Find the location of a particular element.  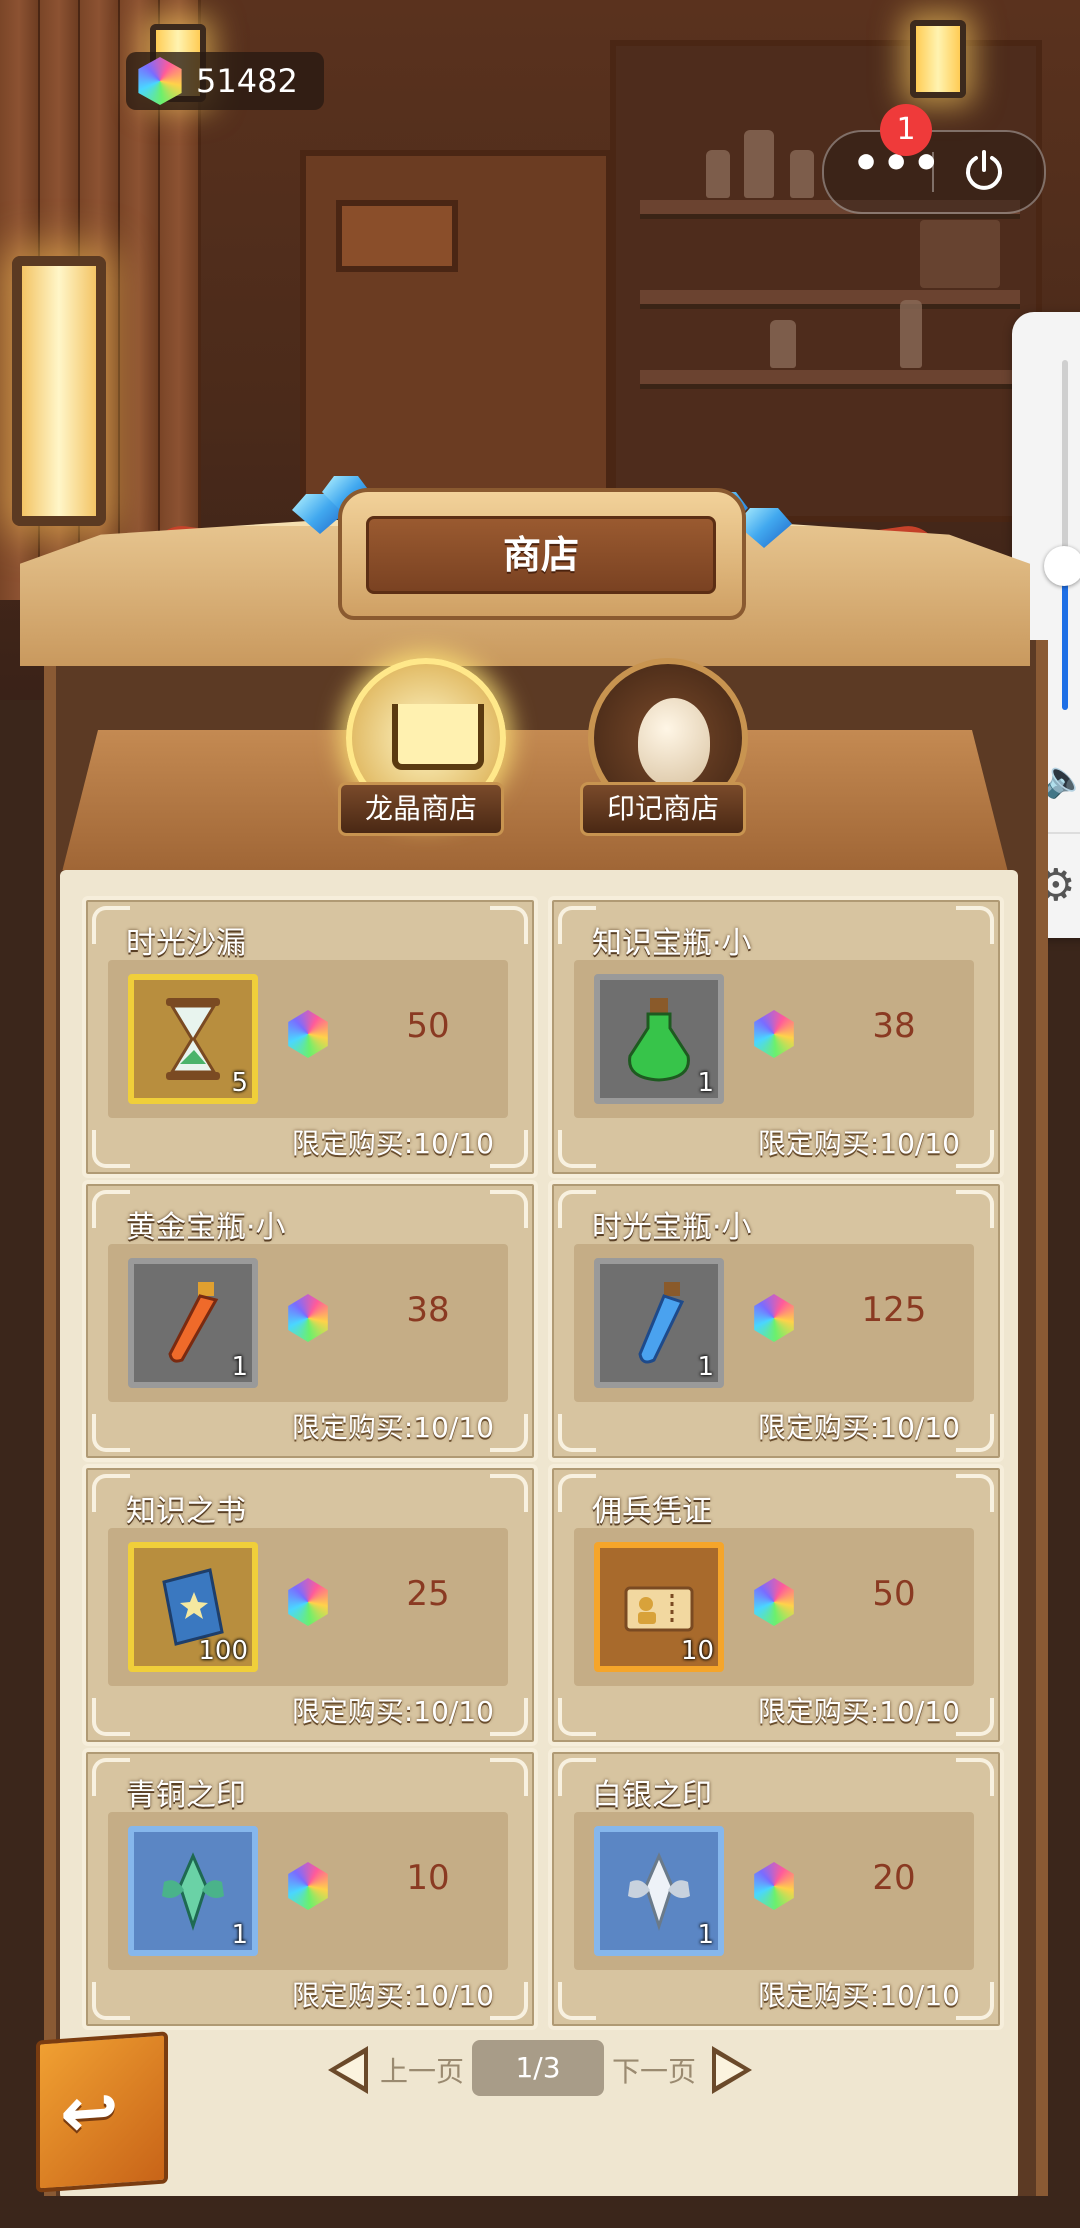

item-icon-frame: 5 is located at coordinates (193, 1039).